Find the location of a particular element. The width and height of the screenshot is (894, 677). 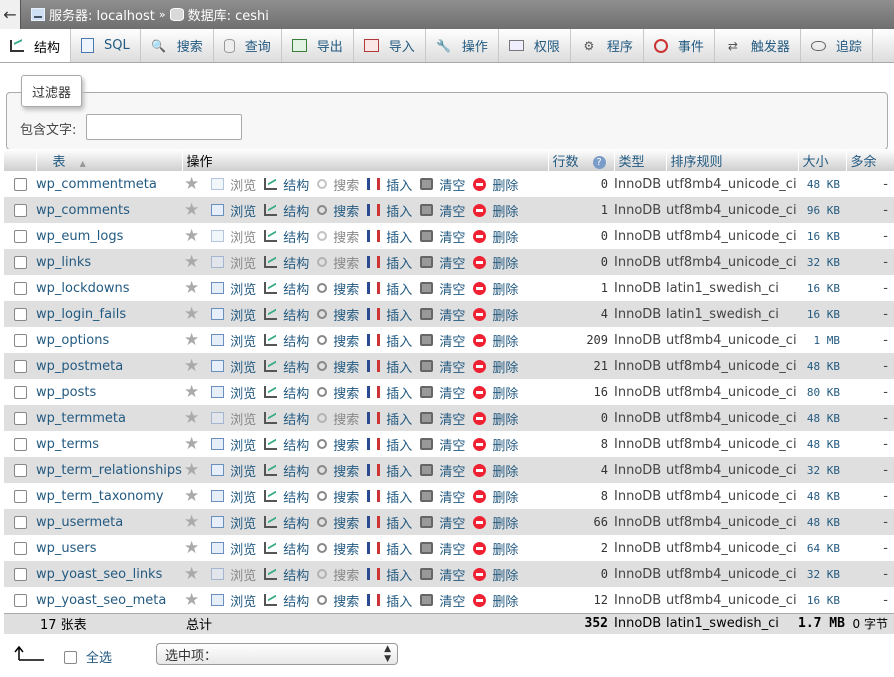

breadcrumb-server: 服务器: localhost is located at coordinates (93, 14).